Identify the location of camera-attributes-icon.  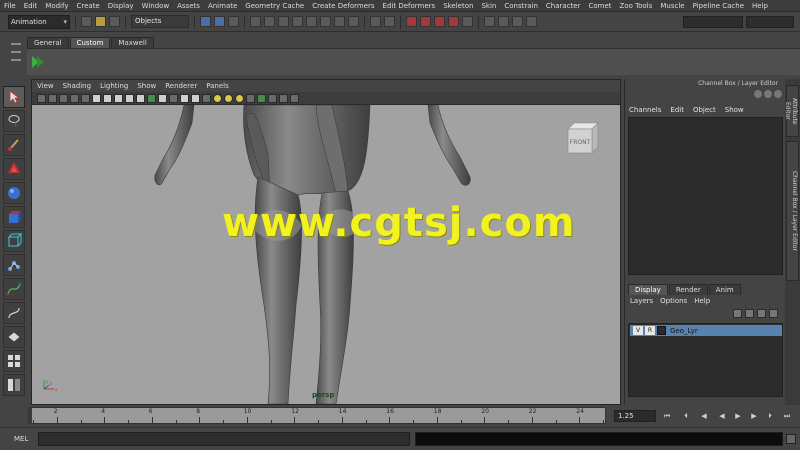
(52, 98).